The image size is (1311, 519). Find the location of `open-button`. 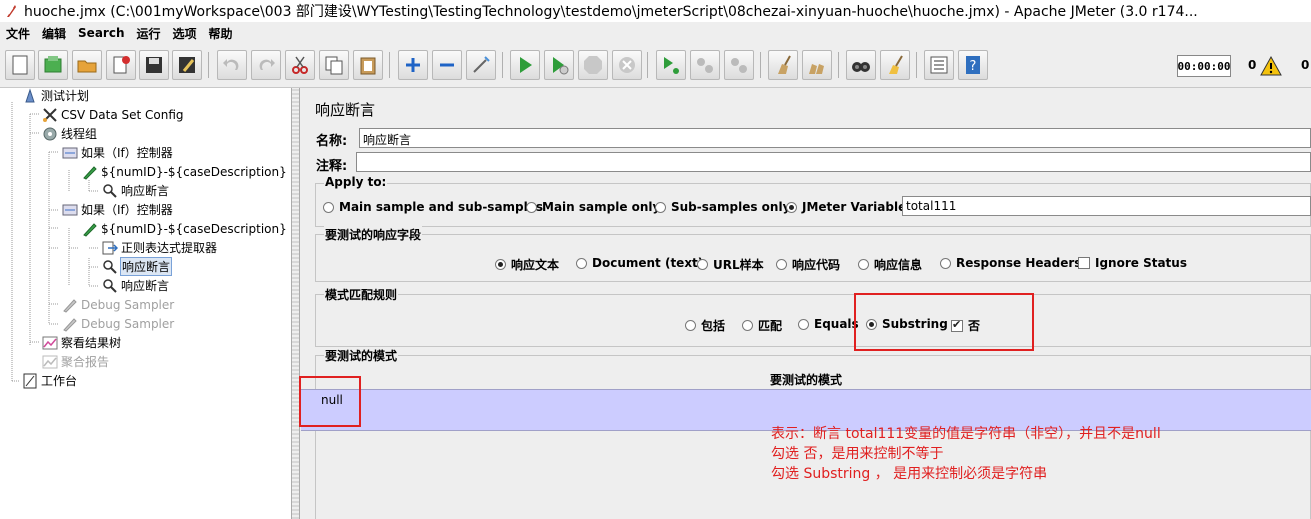

open-button is located at coordinates (87, 65).